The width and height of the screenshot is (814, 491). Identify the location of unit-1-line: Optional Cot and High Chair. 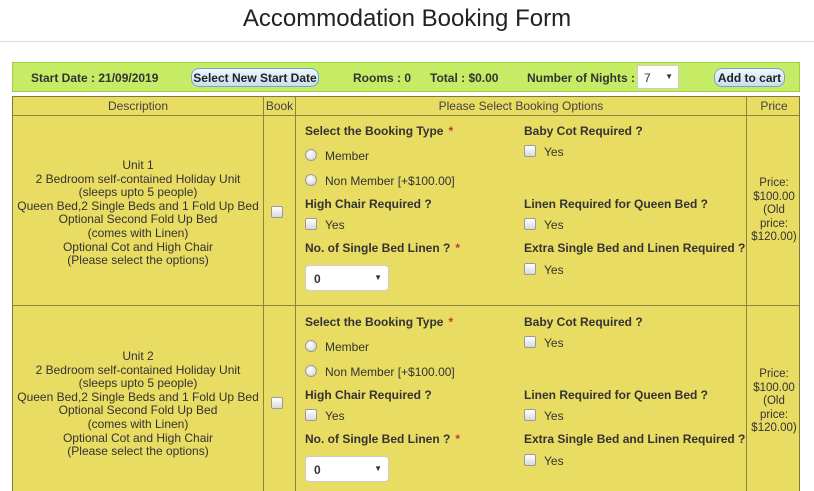
(138, 246).